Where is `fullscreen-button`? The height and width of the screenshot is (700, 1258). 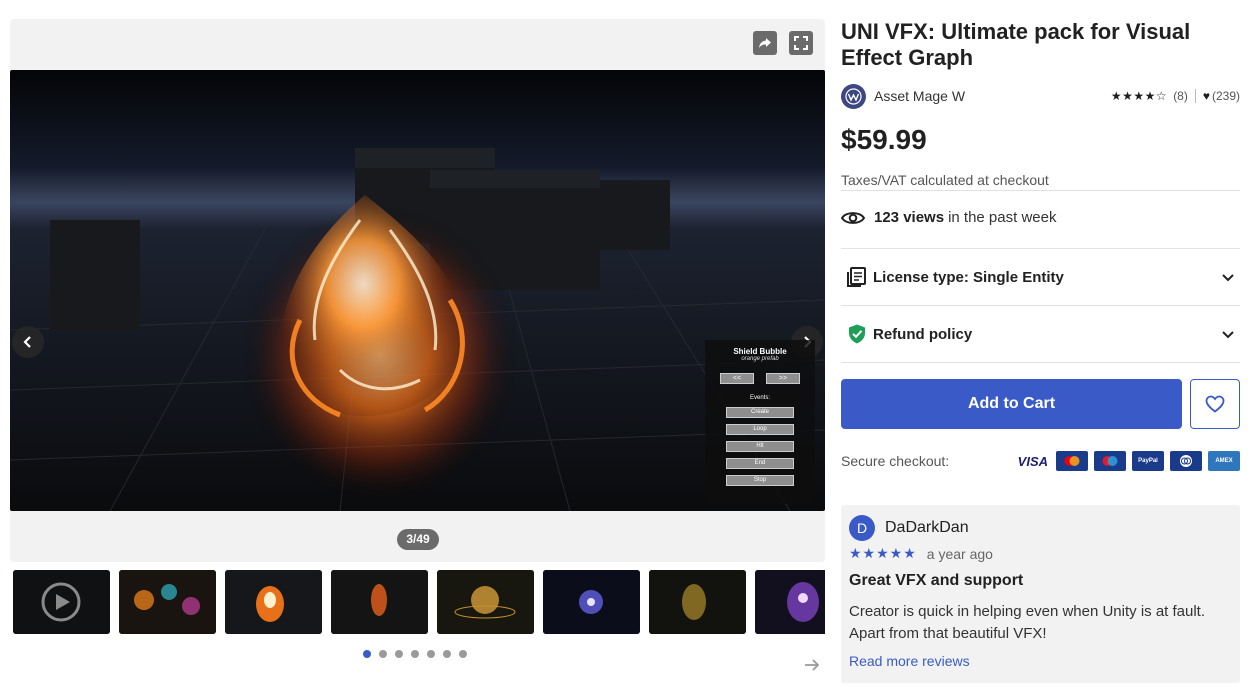
fullscreen-button is located at coordinates (801, 43).